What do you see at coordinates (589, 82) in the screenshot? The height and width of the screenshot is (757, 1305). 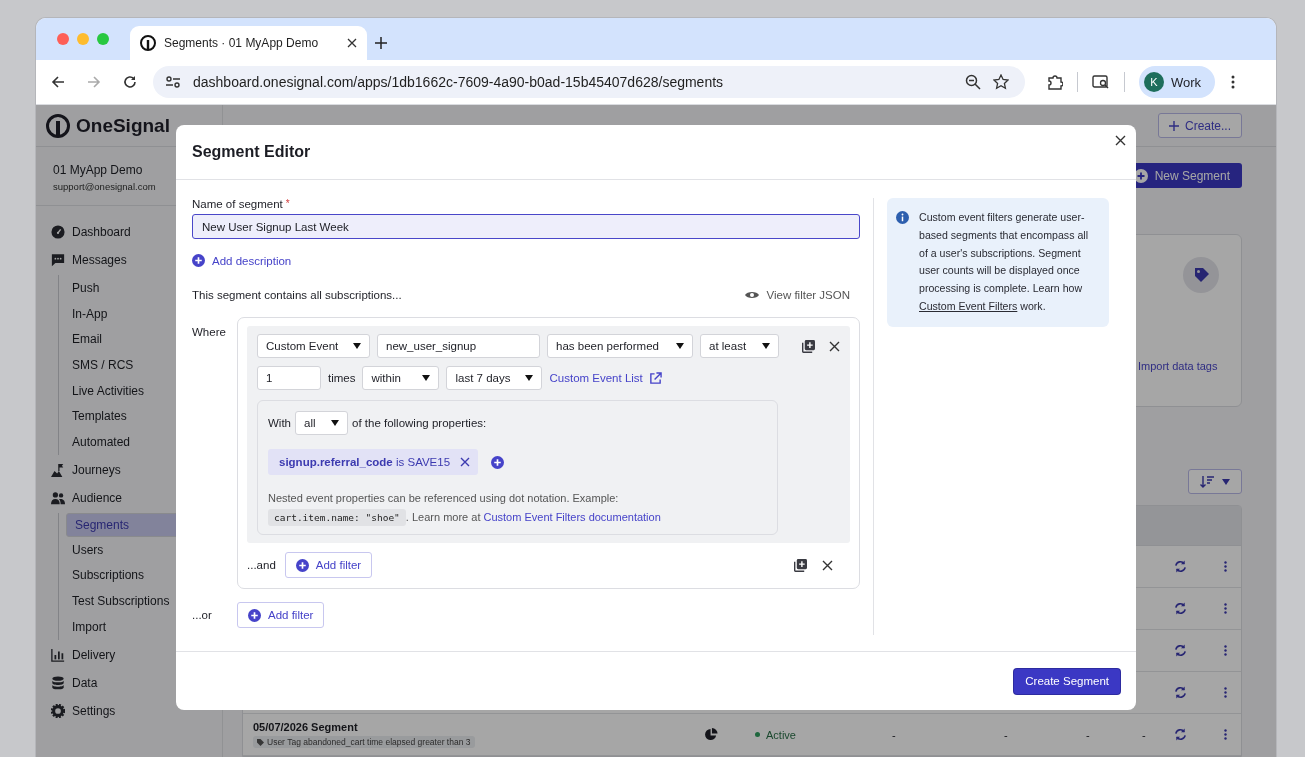 I see `address-bar: dashboard.onesignal.com/apps/1db1662c-7609-4a90-b0ad-15b45407d628/segments` at bounding box center [589, 82].